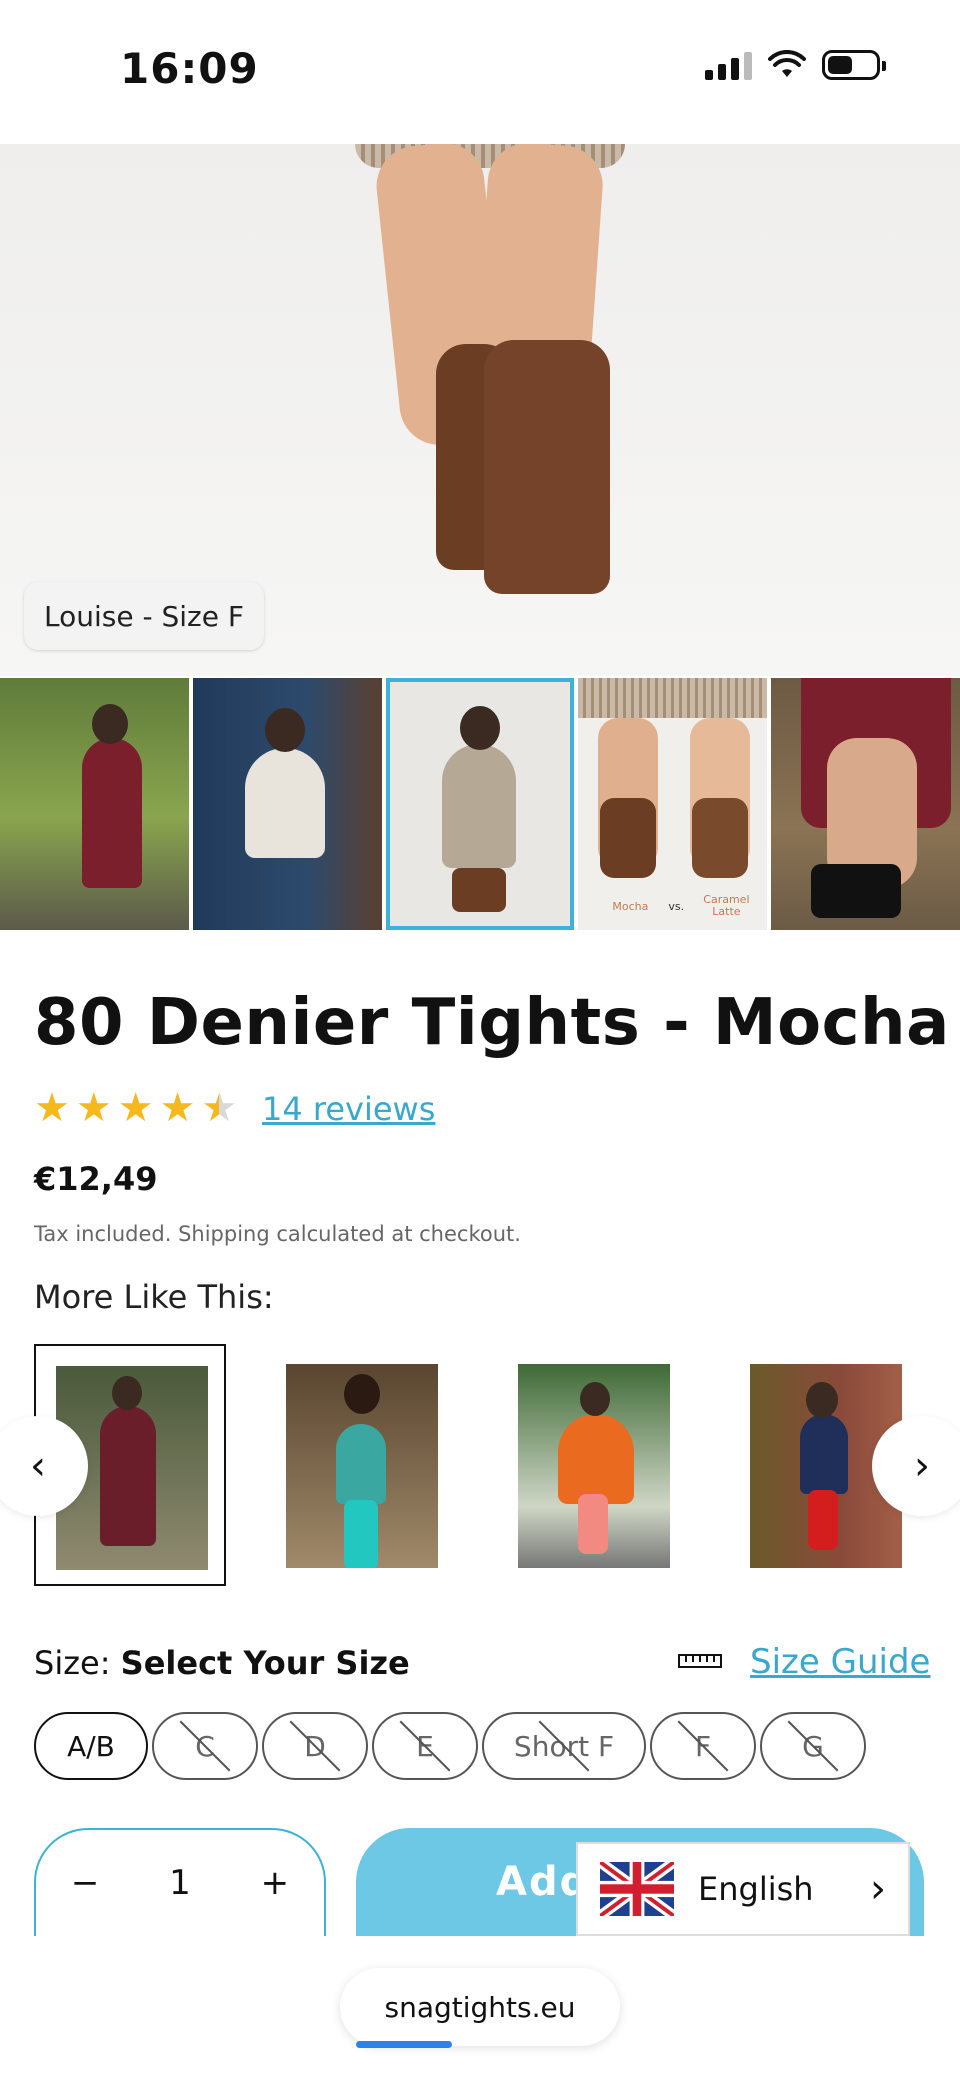 The height and width of the screenshot is (2081, 960). What do you see at coordinates (673, 698) in the screenshot?
I see `thumbnail-skirt` at bounding box center [673, 698].